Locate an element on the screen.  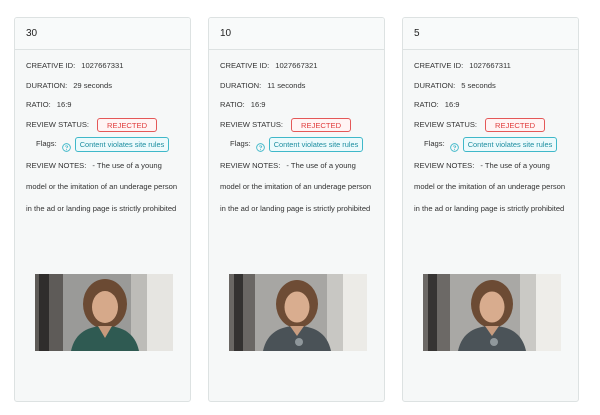
card-title: 30 is located at coordinates (102, 34).